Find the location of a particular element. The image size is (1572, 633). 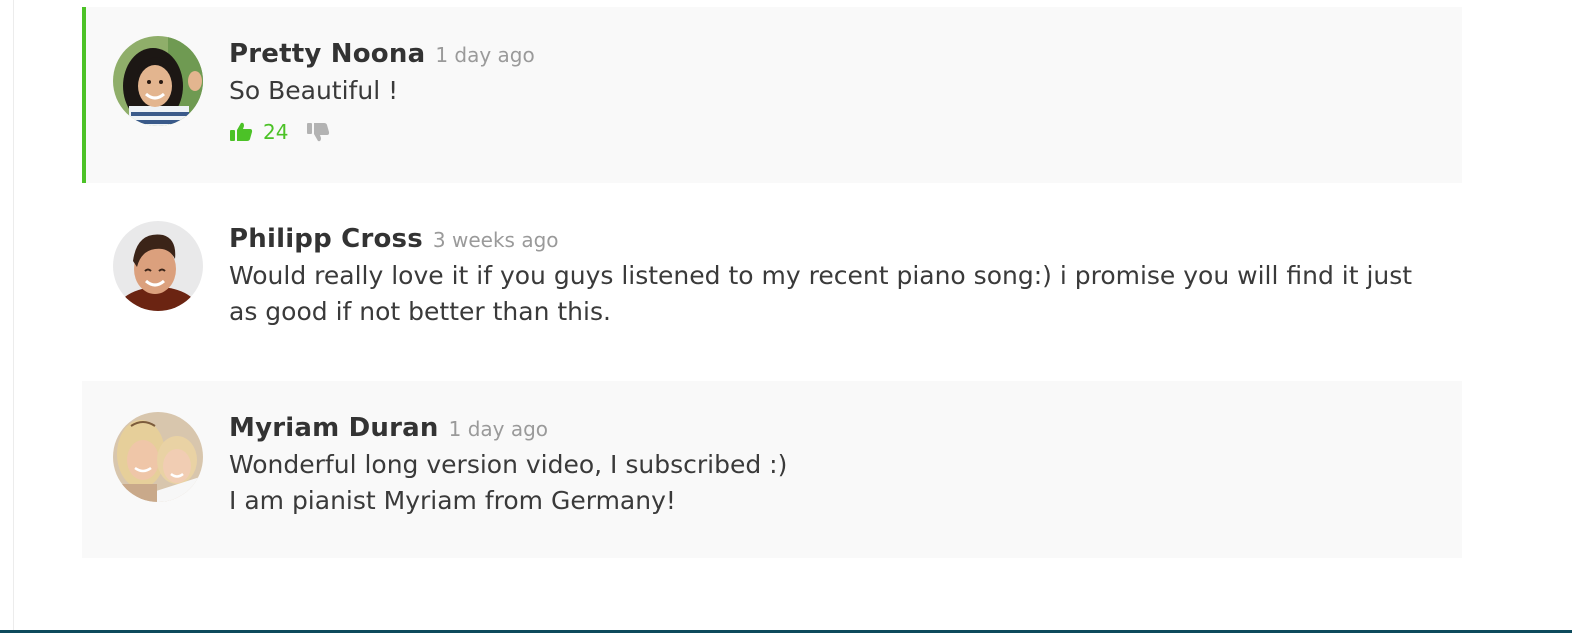

comment-content: Pretty Noona 1 day ago So Beautiful ! 24 is located at coordinates (825, 90).